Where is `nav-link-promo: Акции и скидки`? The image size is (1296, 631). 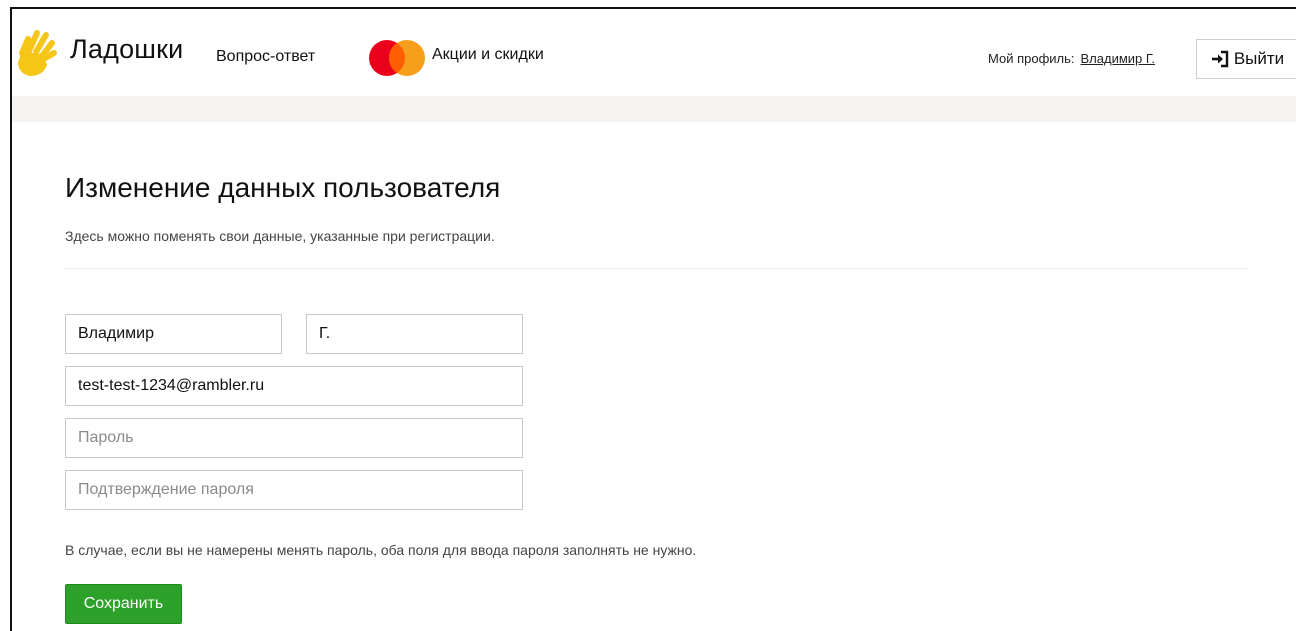 nav-link-promo: Акции и скидки is located at coordinates (454, 58).